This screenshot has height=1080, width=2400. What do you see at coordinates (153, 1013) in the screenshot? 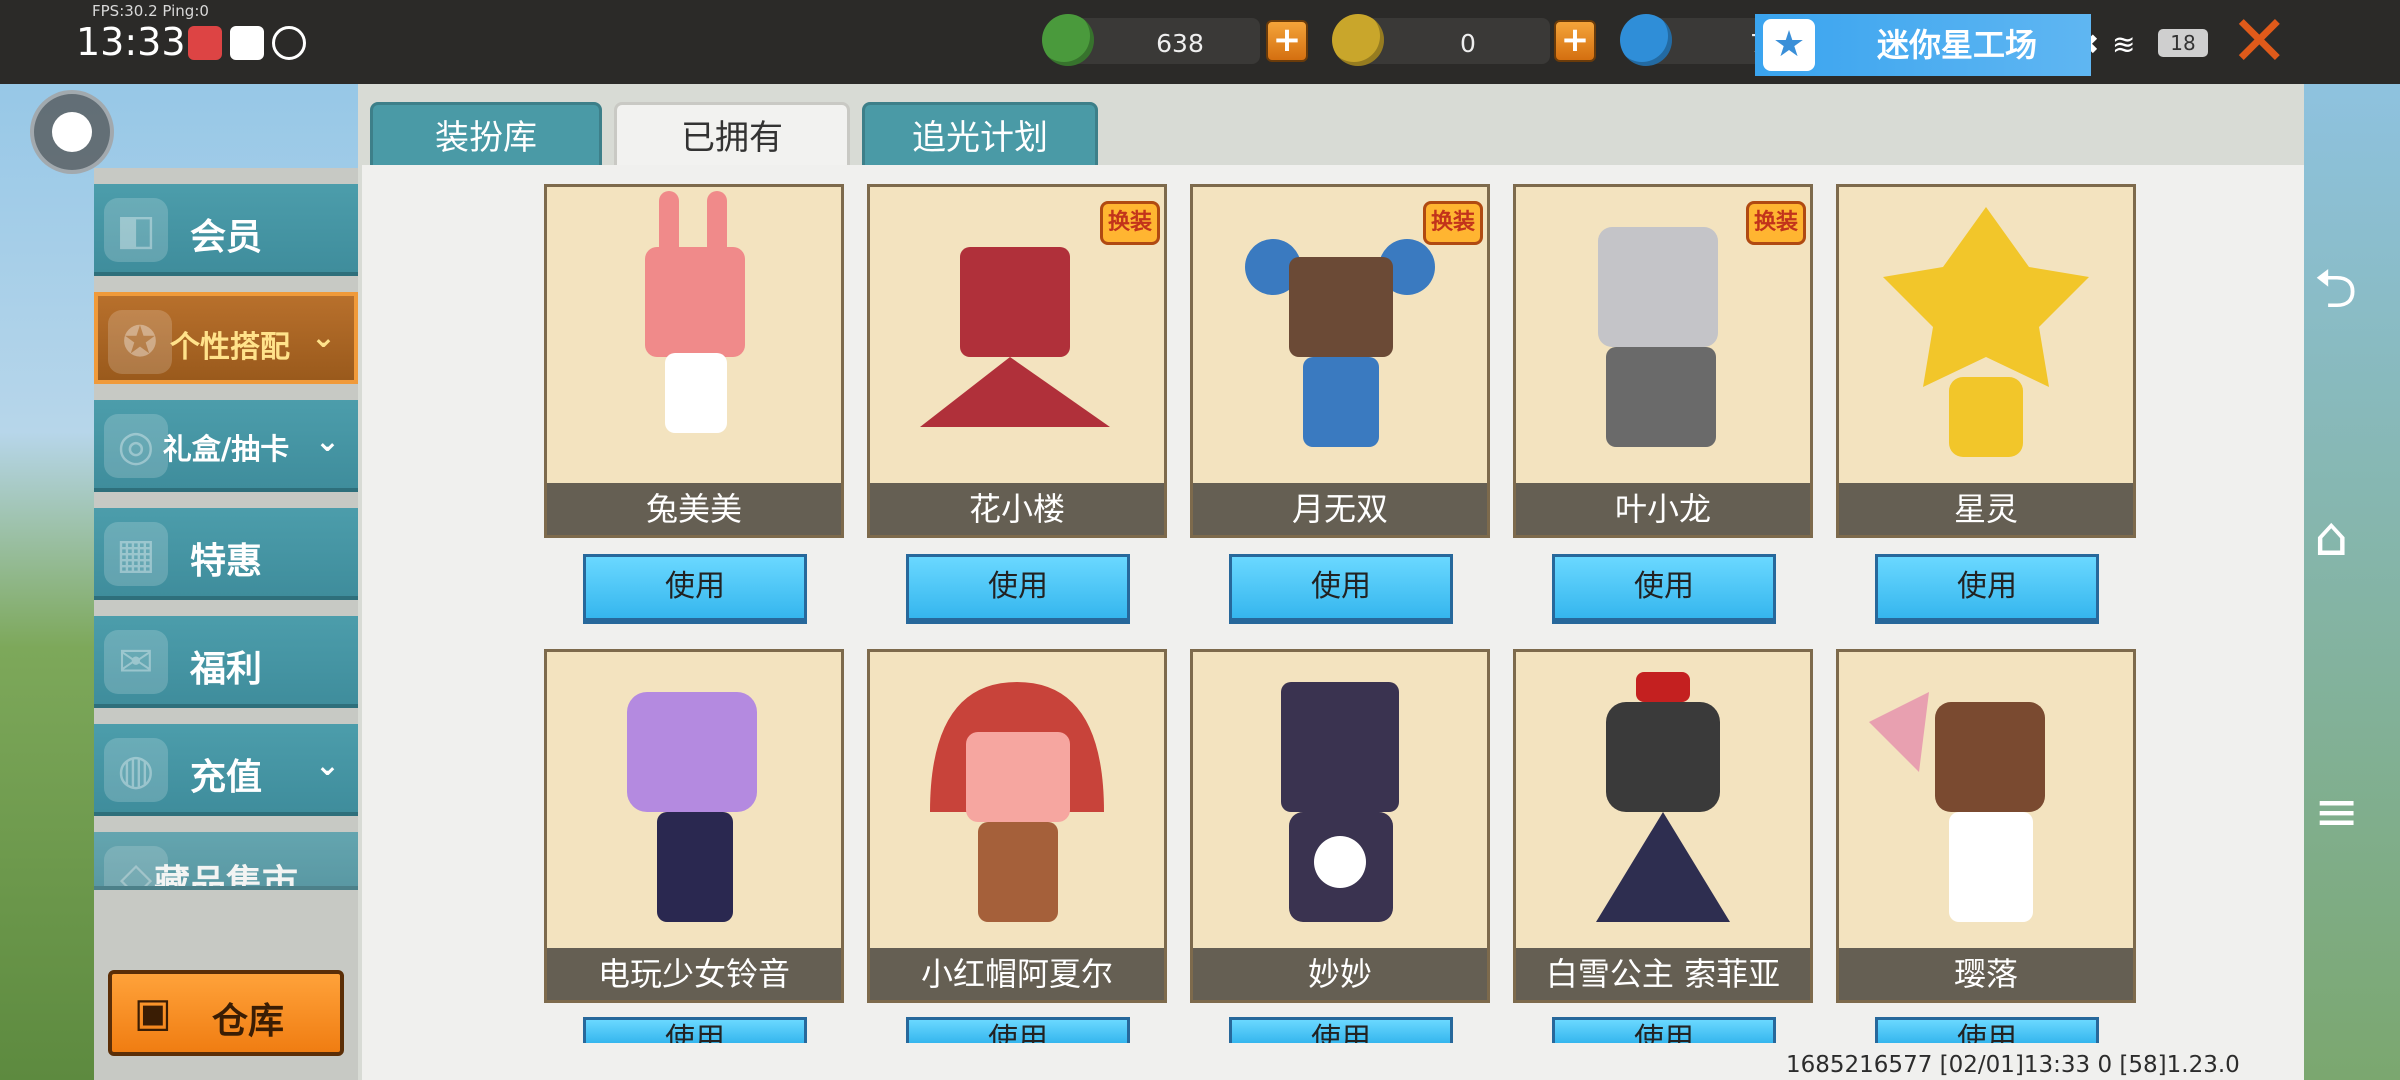
I see `backpack-icon: ▣` at bounding box center [153, 1013].